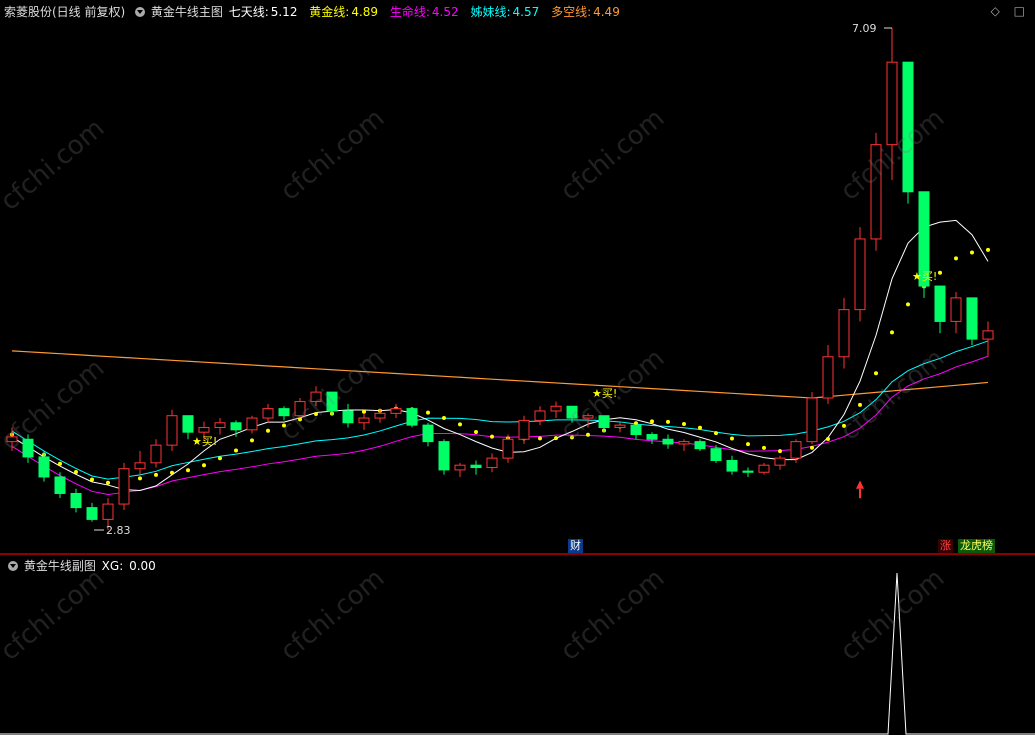  I want to click on dk-value: 4.49, so click(606, 12).